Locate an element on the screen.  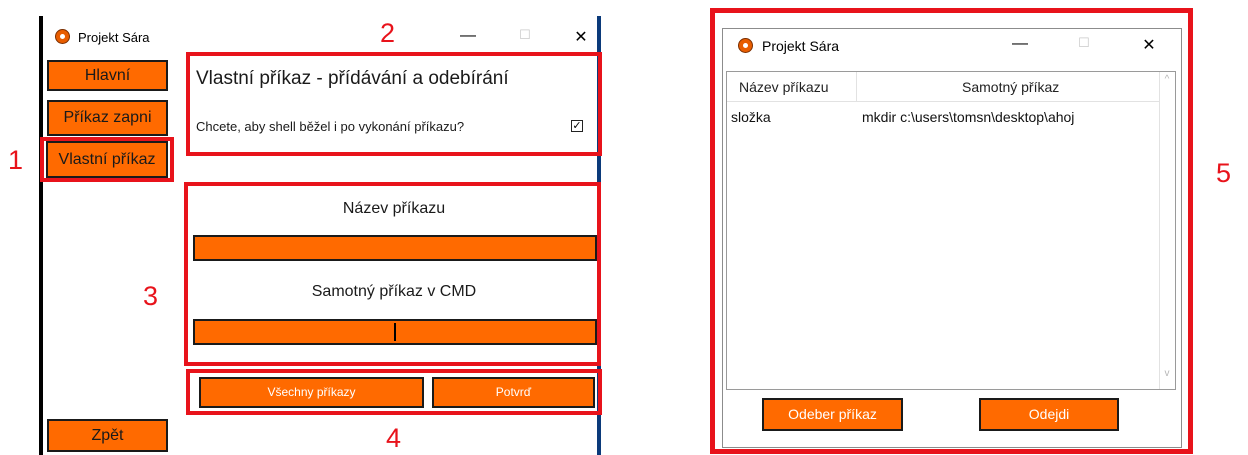
scroll-up-arrow-icon: ^ is located at coordinates (1167, 79).